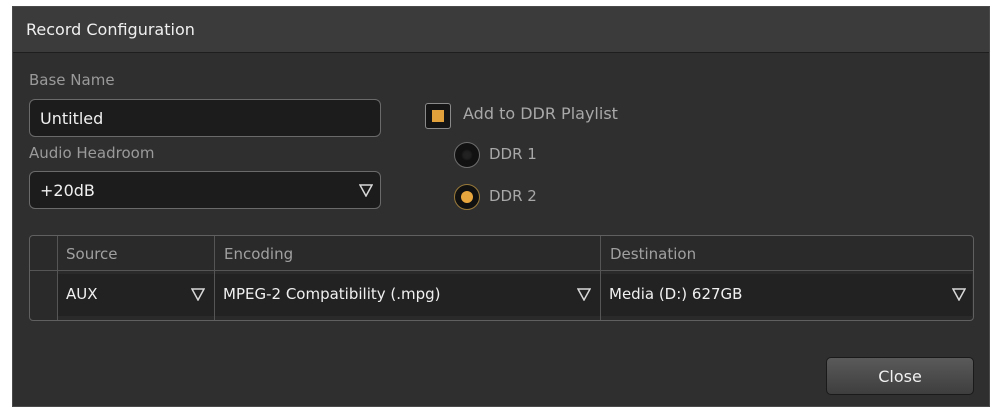  I want to click on checkbox-checked-mark, so click(438, 116).